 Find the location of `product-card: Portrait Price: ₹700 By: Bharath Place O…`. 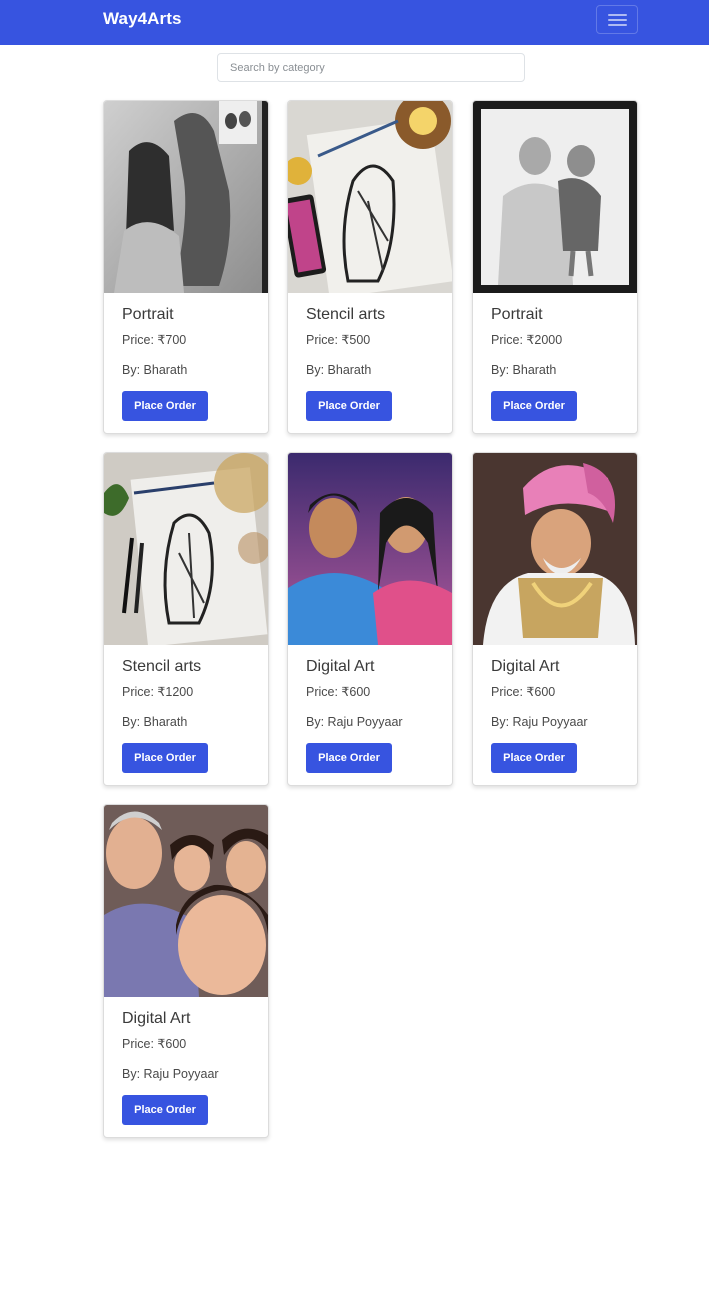

product-card: Portrait Price: ₹700 By: Bharath Place O… is located at coordinates (186, 267).